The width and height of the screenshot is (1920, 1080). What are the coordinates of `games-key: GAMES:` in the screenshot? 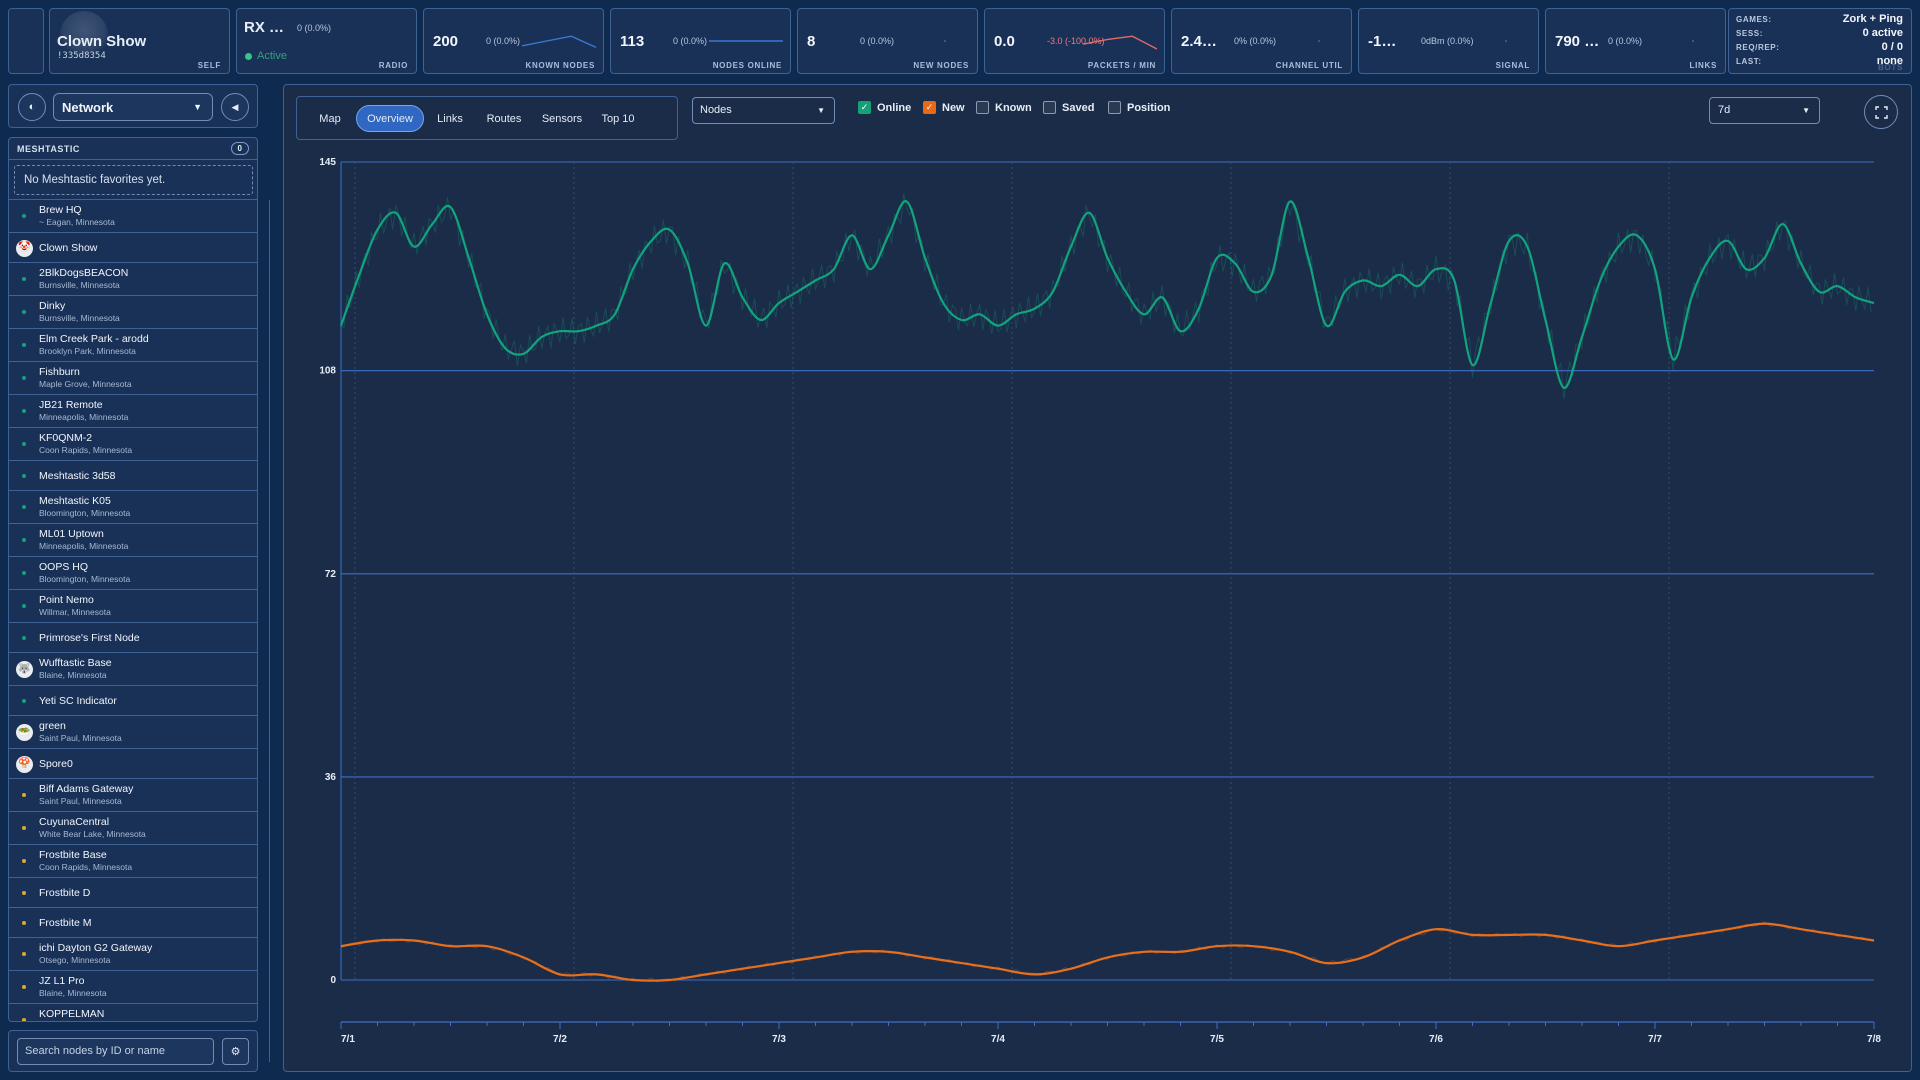 It's located at (1754, 19).